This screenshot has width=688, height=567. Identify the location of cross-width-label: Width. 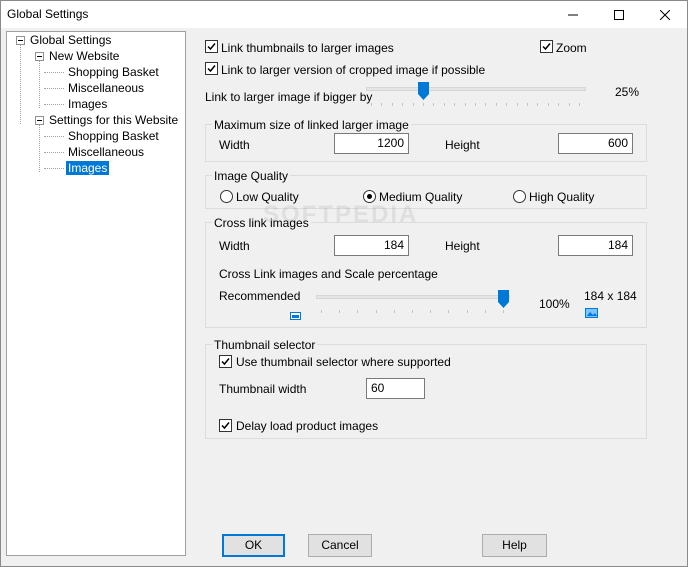
(234, 246).